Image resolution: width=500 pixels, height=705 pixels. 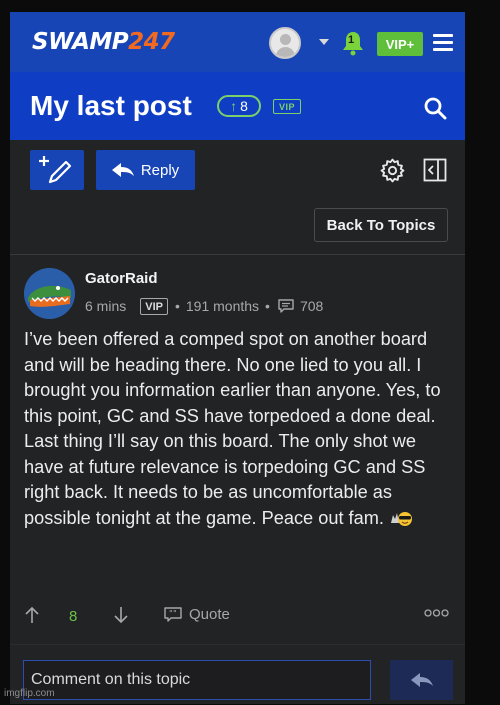 What do you see at coordinates (285, 43) in the screenshot?
I see `user-avatar-icon` at bounding box center [285, 43].